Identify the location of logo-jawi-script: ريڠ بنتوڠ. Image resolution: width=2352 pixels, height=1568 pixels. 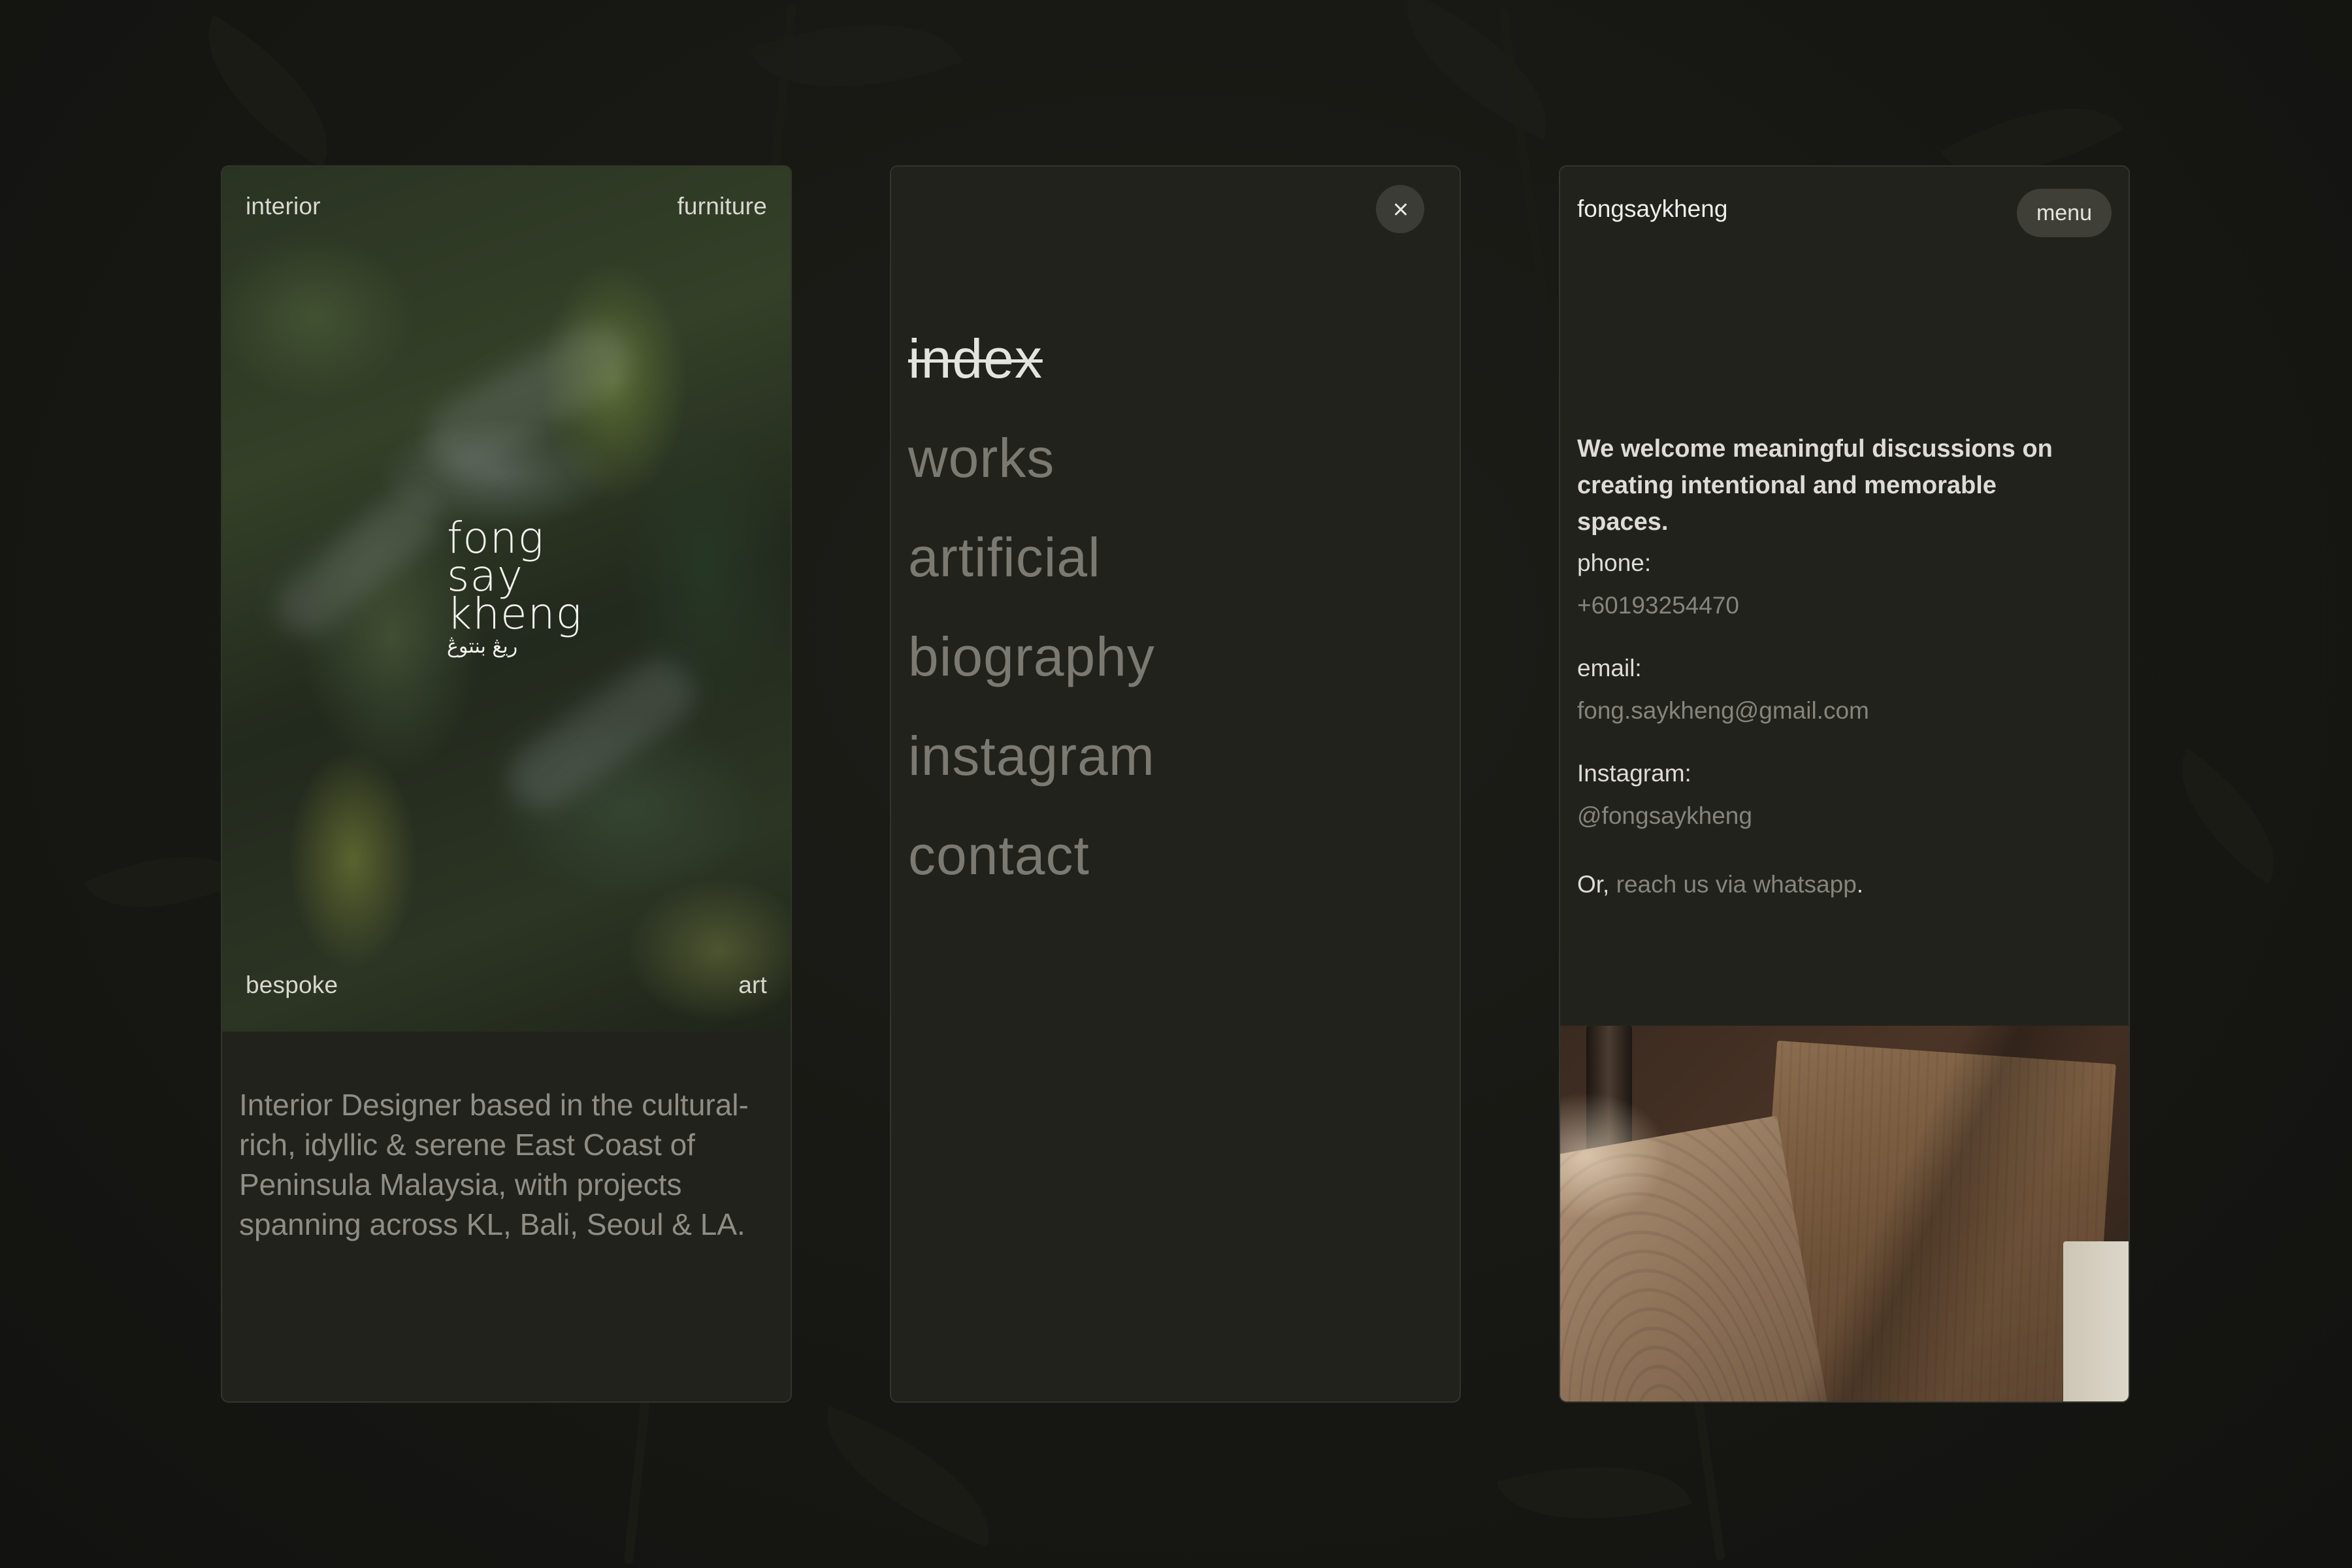
(482, 646).